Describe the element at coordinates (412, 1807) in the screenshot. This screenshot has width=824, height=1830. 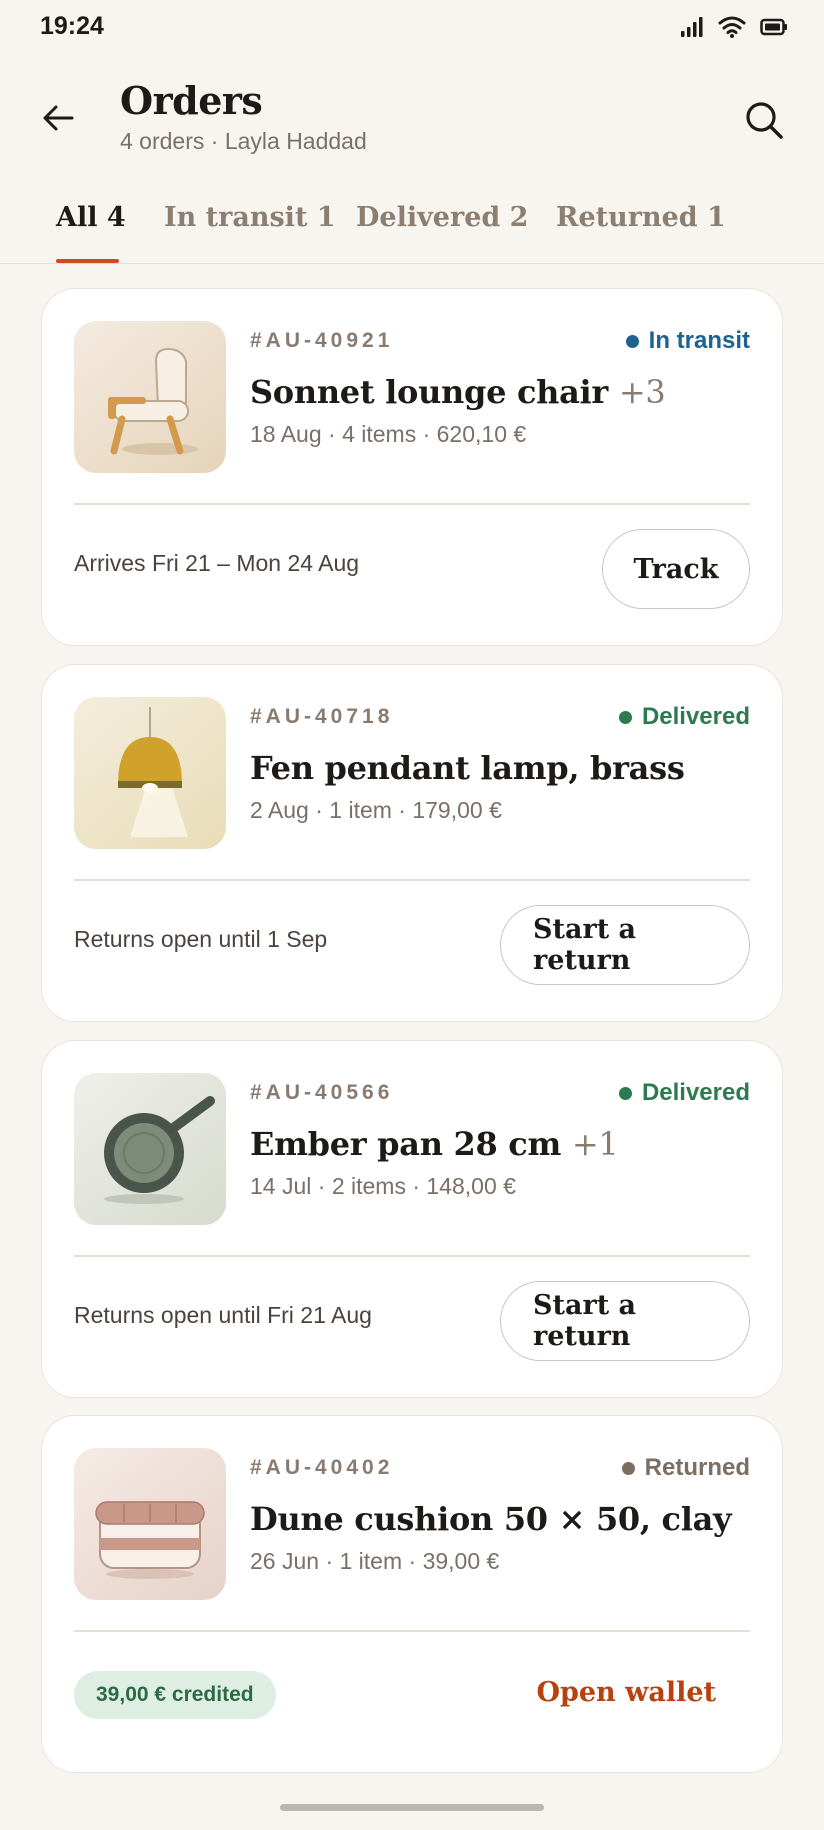
I see `home-indicator` at that location.